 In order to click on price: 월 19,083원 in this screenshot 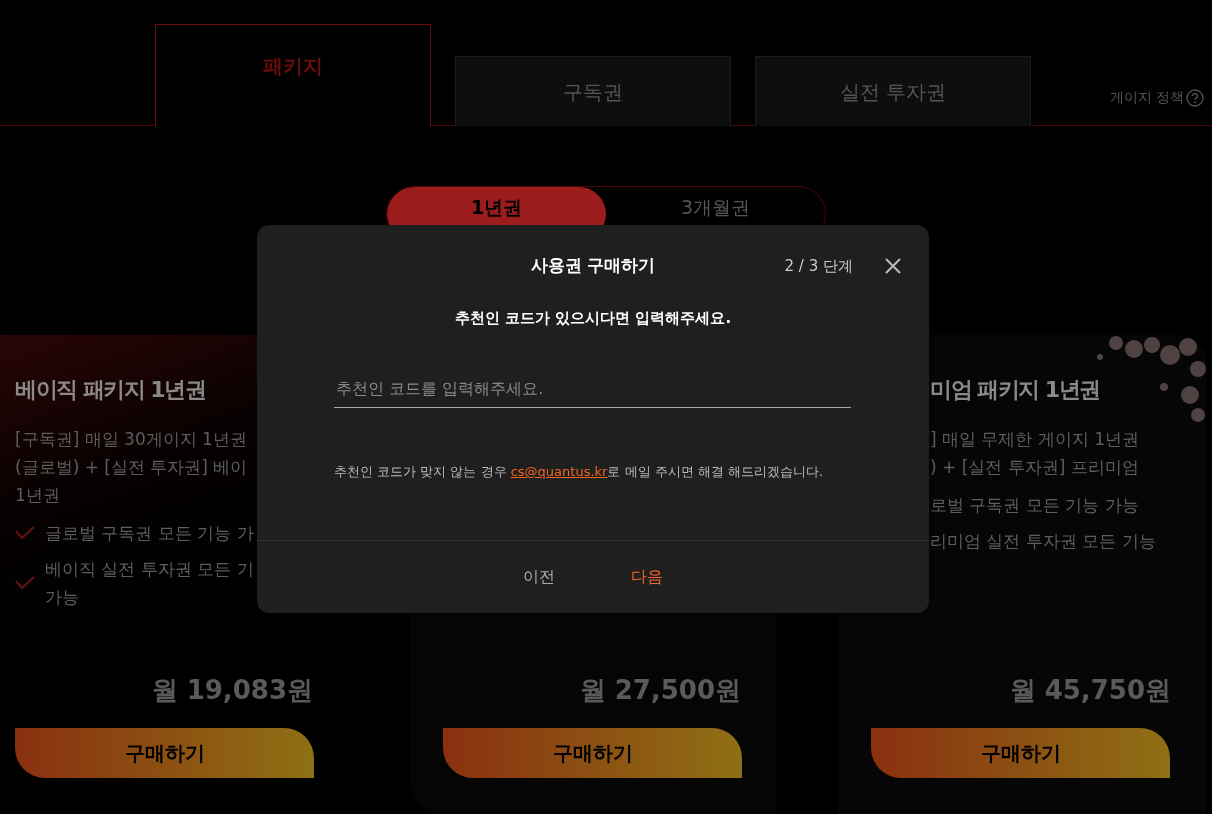, I will do `click(232, 690)`.